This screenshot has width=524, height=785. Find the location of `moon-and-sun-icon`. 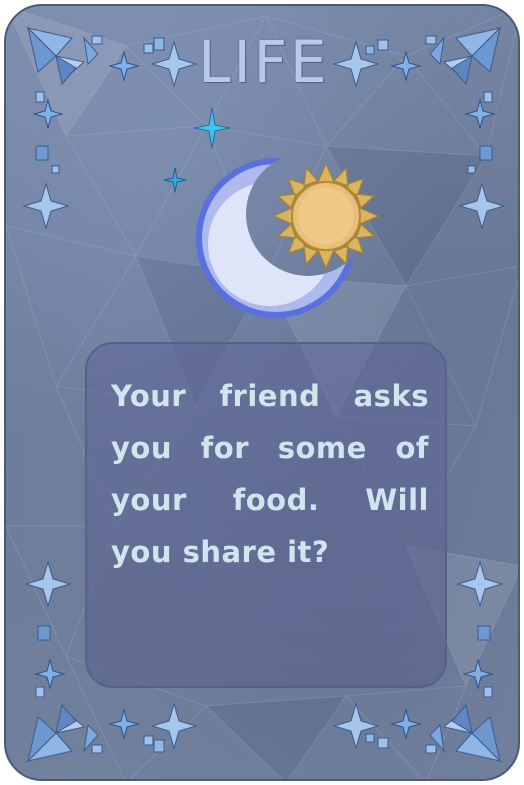

moon-and-sun-icon is located at coordinates (288, 238).